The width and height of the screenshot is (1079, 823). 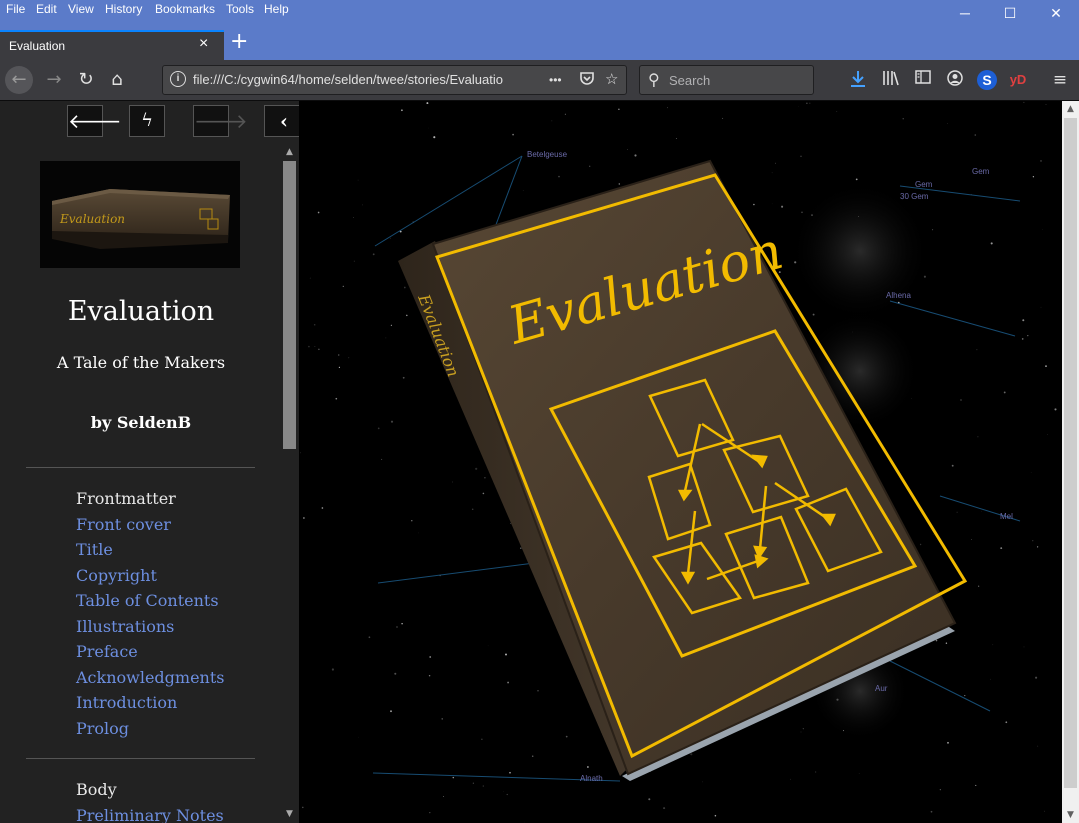 What do you see at coordinates (19, 80) in the screenshot?
I see `back-button: ←` at bounding box center [19, 80].